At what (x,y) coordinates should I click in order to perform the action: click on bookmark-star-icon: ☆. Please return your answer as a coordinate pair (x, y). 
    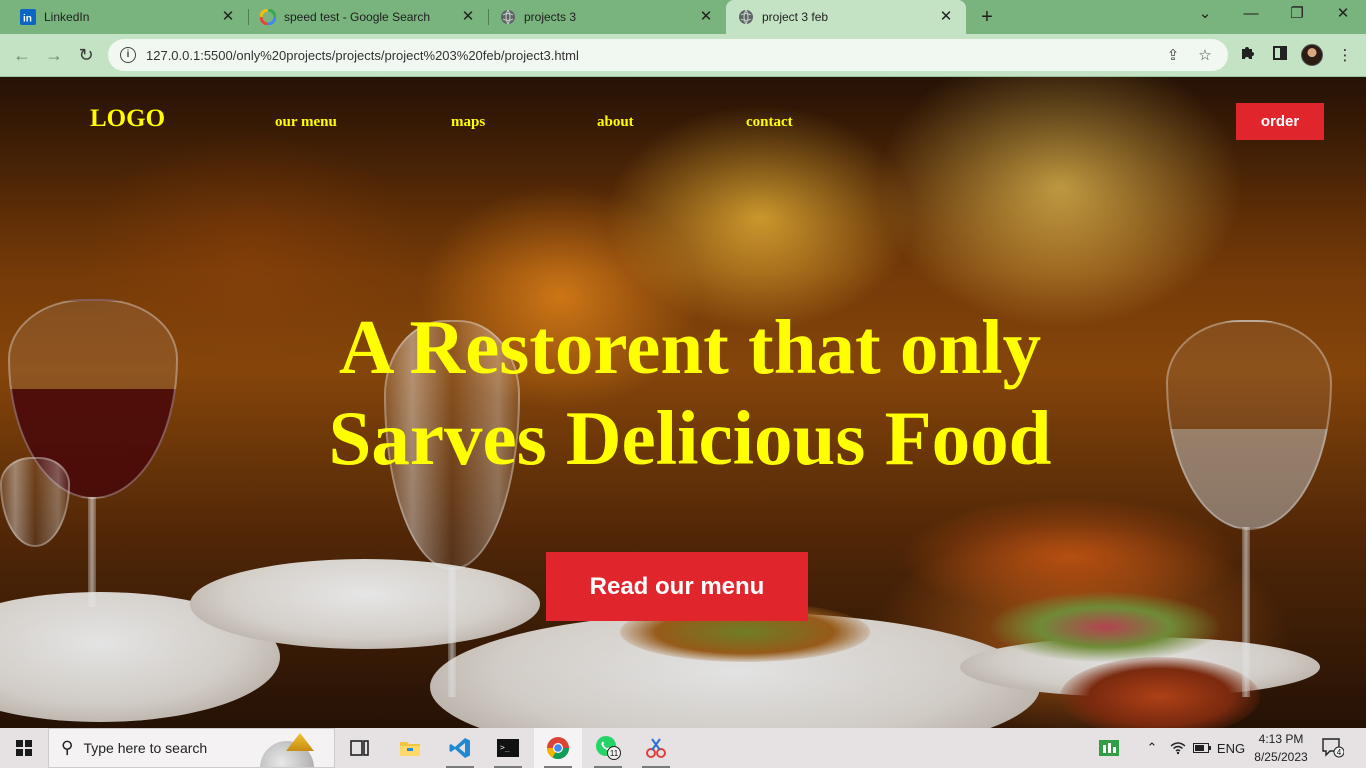
    Looking at the image, I should click on (1205, 55).